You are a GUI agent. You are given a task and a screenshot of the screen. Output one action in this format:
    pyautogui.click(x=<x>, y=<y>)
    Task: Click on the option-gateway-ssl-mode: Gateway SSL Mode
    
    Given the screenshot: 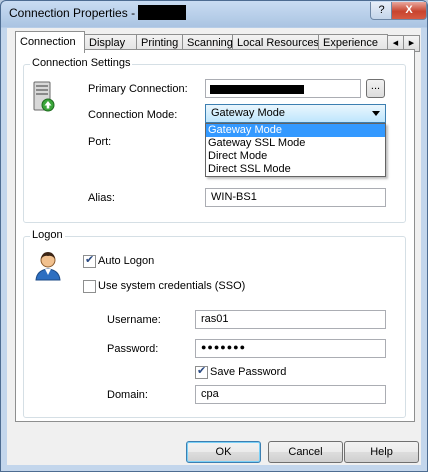 What is the action you would take?
    pyautogui.click(x=295, y=143)
    